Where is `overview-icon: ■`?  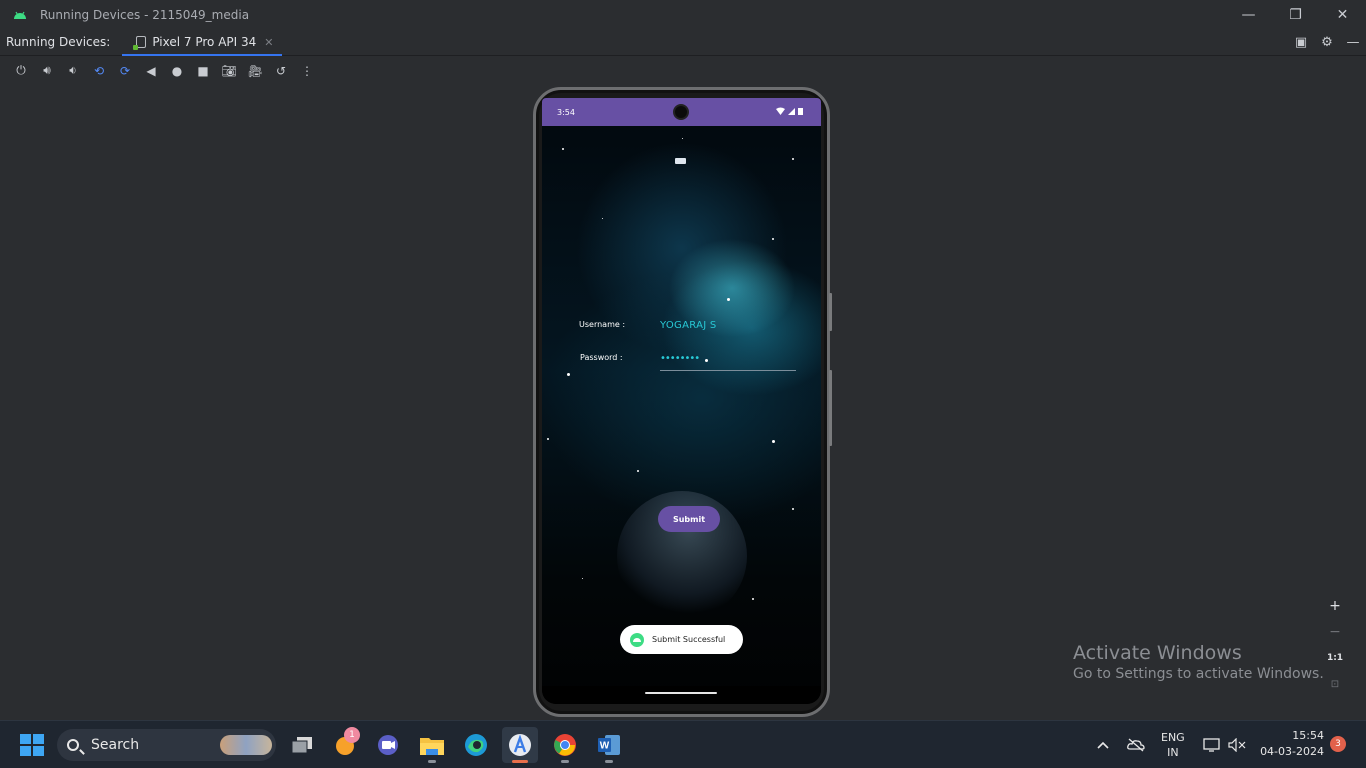
overview-icon: ■ is located at coordinates (203, 71).